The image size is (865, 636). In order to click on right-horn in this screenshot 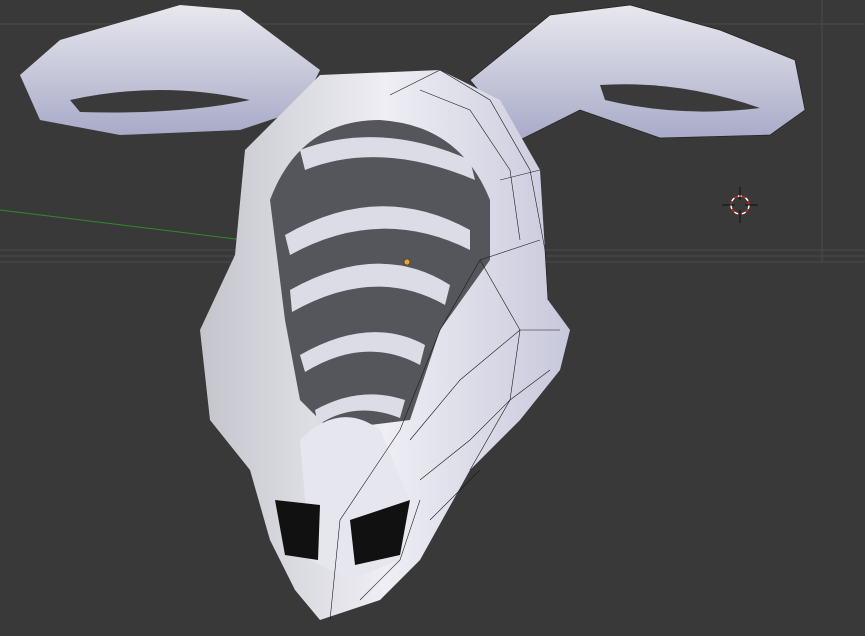, I will do `click(637, 72)`.